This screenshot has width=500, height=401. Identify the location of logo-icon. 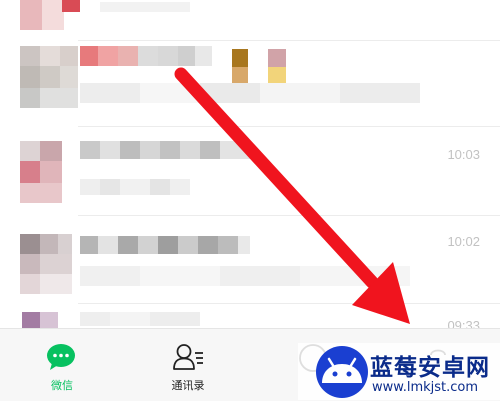
(342, 372).